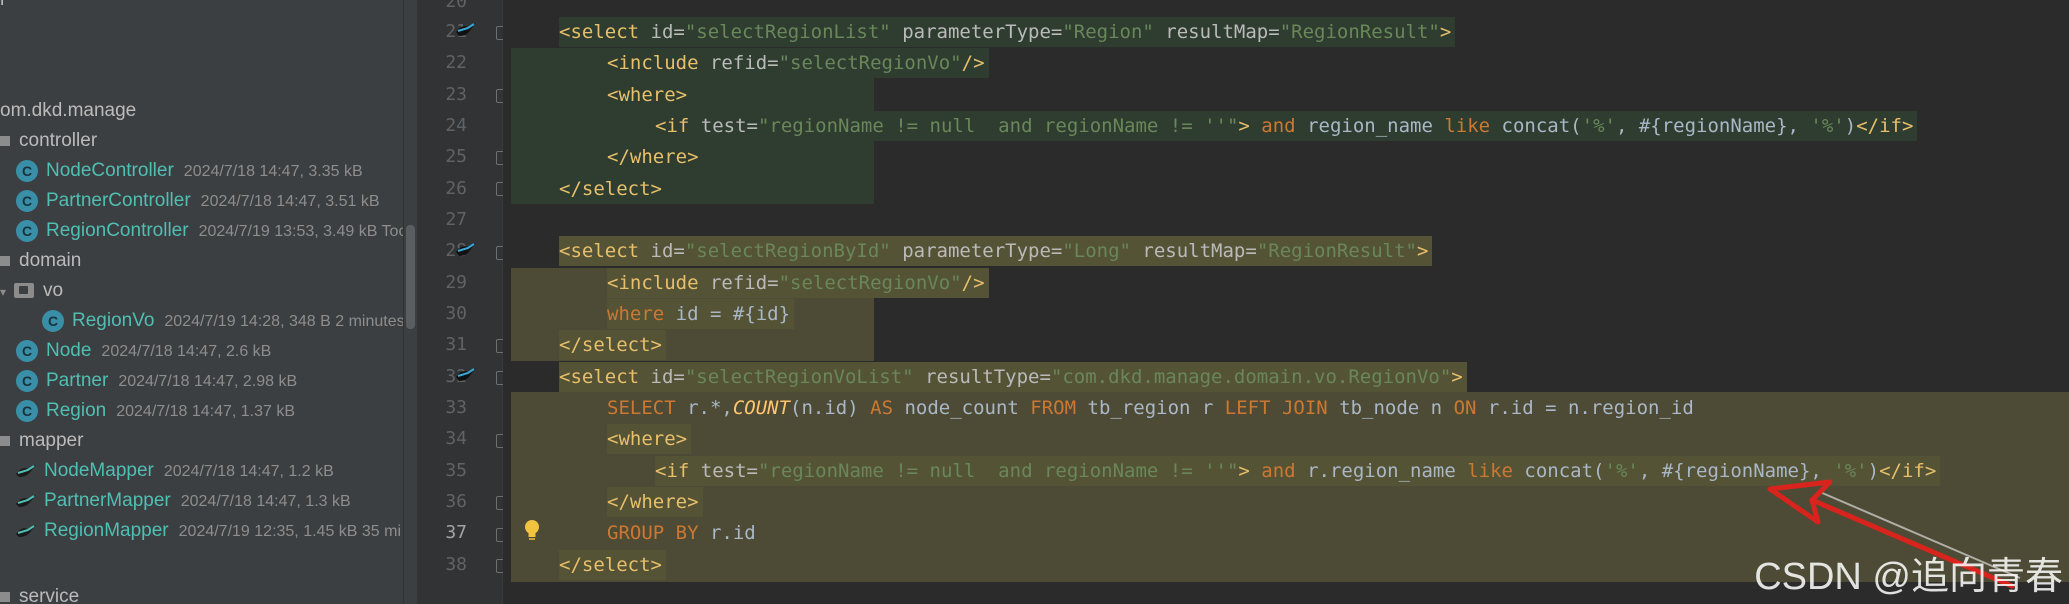  I want to click on tree-label: vo, so click(53, 290).